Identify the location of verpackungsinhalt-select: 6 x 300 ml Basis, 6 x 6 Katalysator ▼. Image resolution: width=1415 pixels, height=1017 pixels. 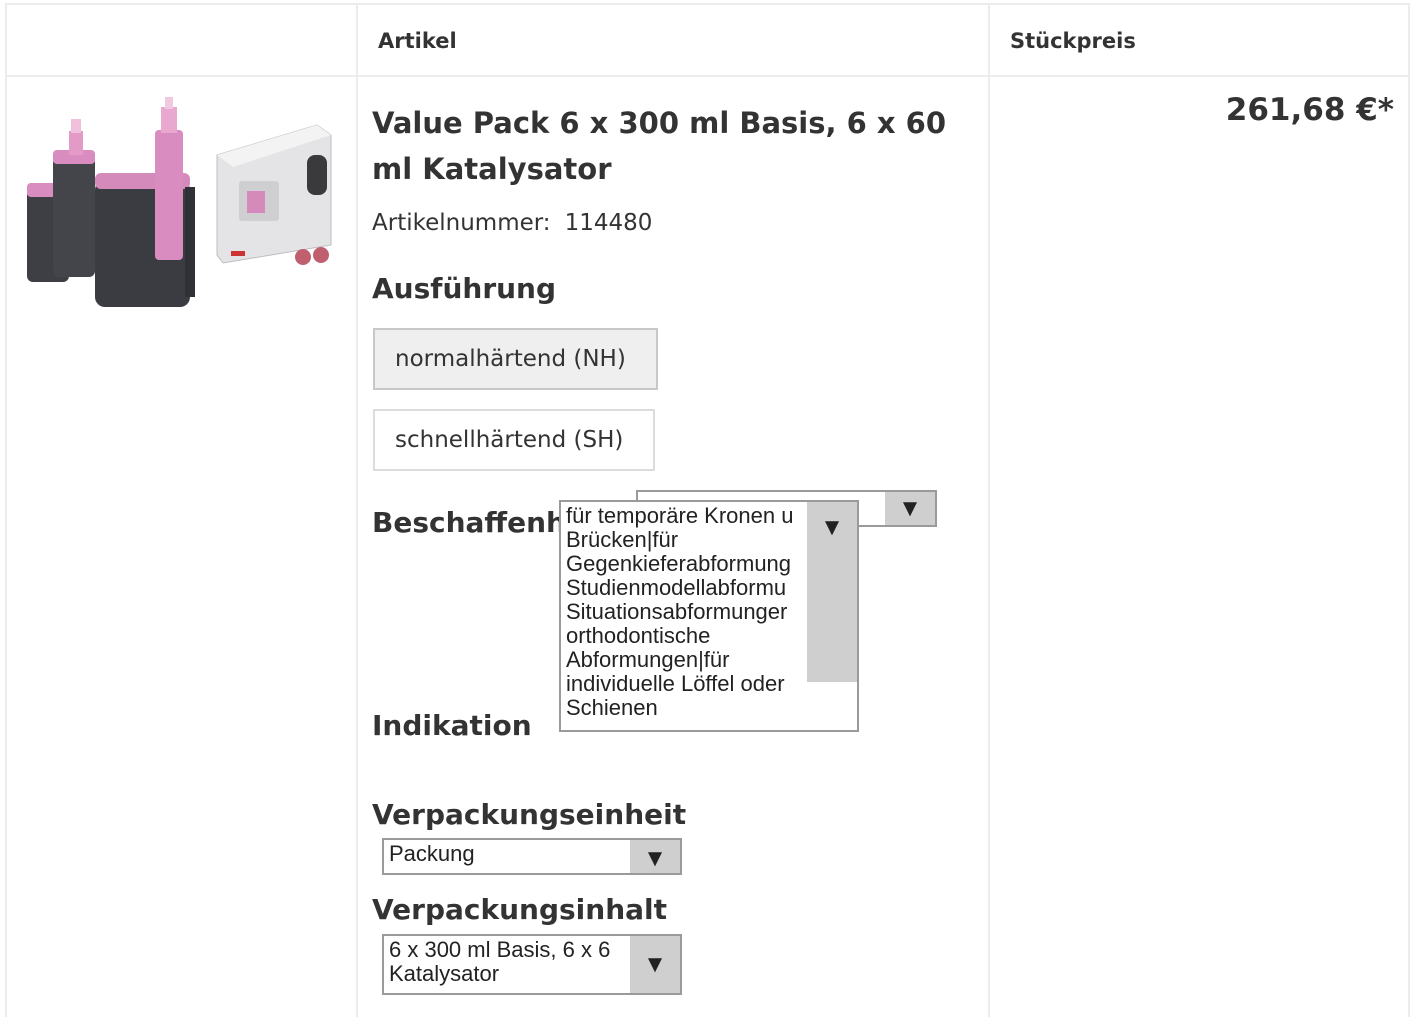
(532, 964).